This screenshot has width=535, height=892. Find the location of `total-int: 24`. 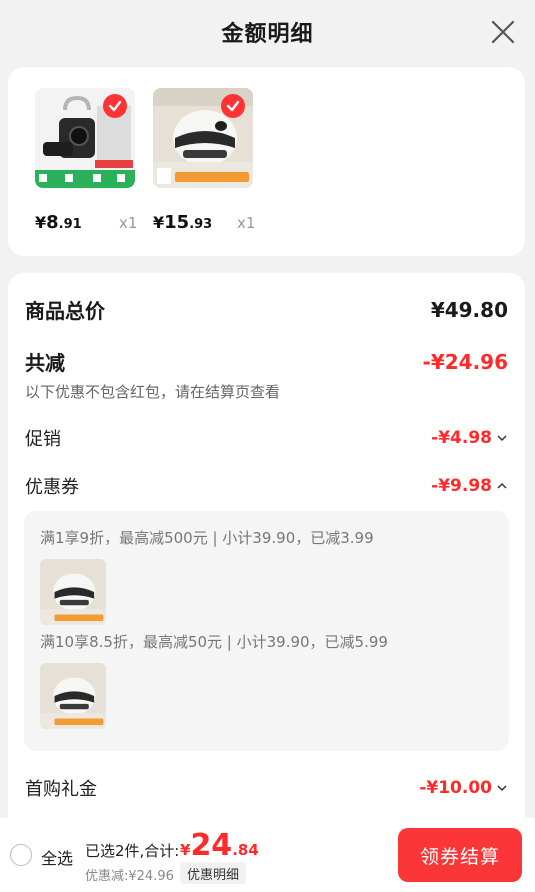

total-int: 24 is located at coordinates (211, 845).